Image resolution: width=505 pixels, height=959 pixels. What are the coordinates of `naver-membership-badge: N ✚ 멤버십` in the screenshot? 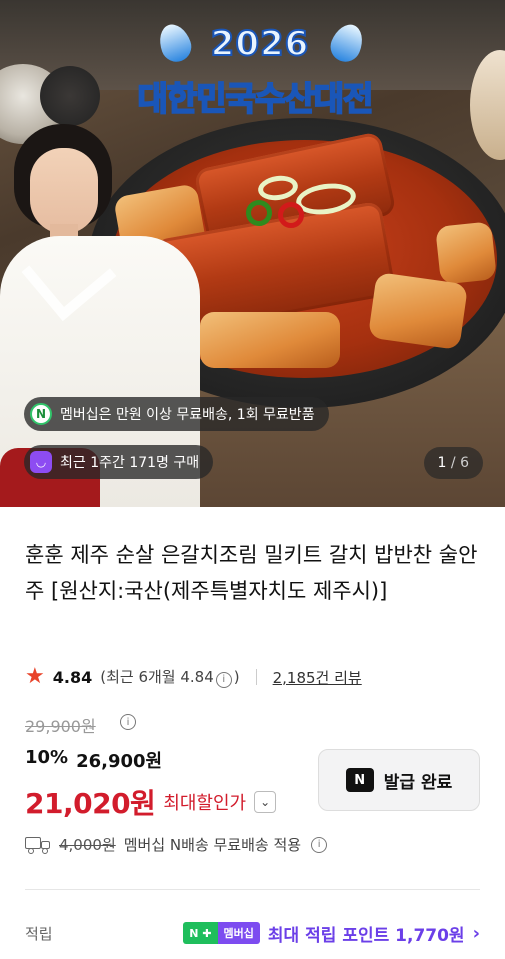 It's located at (221, 933).